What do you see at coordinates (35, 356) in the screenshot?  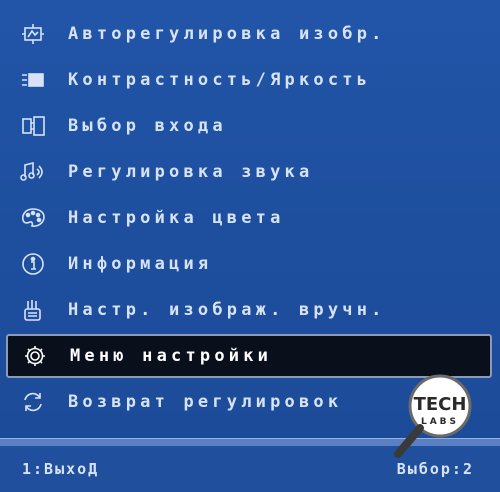 I see `gear-icon` at bounding box center [35, 356].